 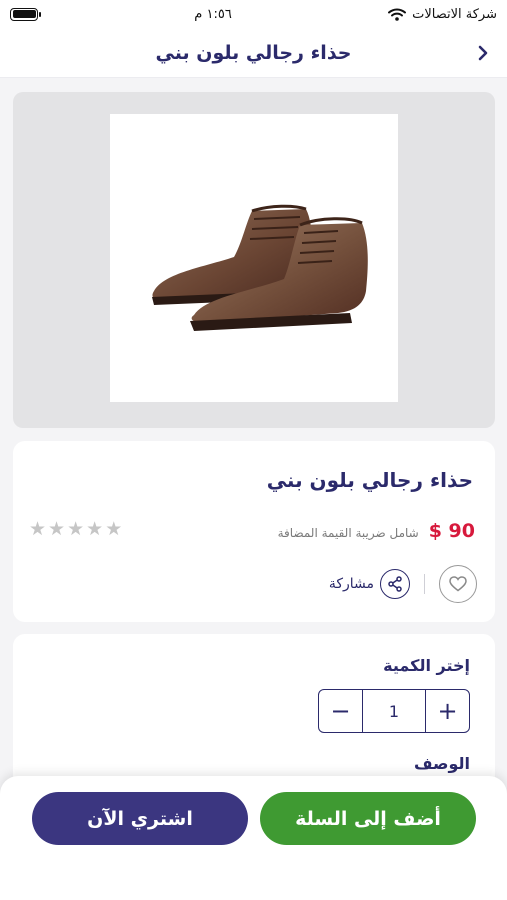 What do you see at coordinates (447, 711) in the screenshot?
I see `increase-quantity-button: +` at bounding box center [447, 711].